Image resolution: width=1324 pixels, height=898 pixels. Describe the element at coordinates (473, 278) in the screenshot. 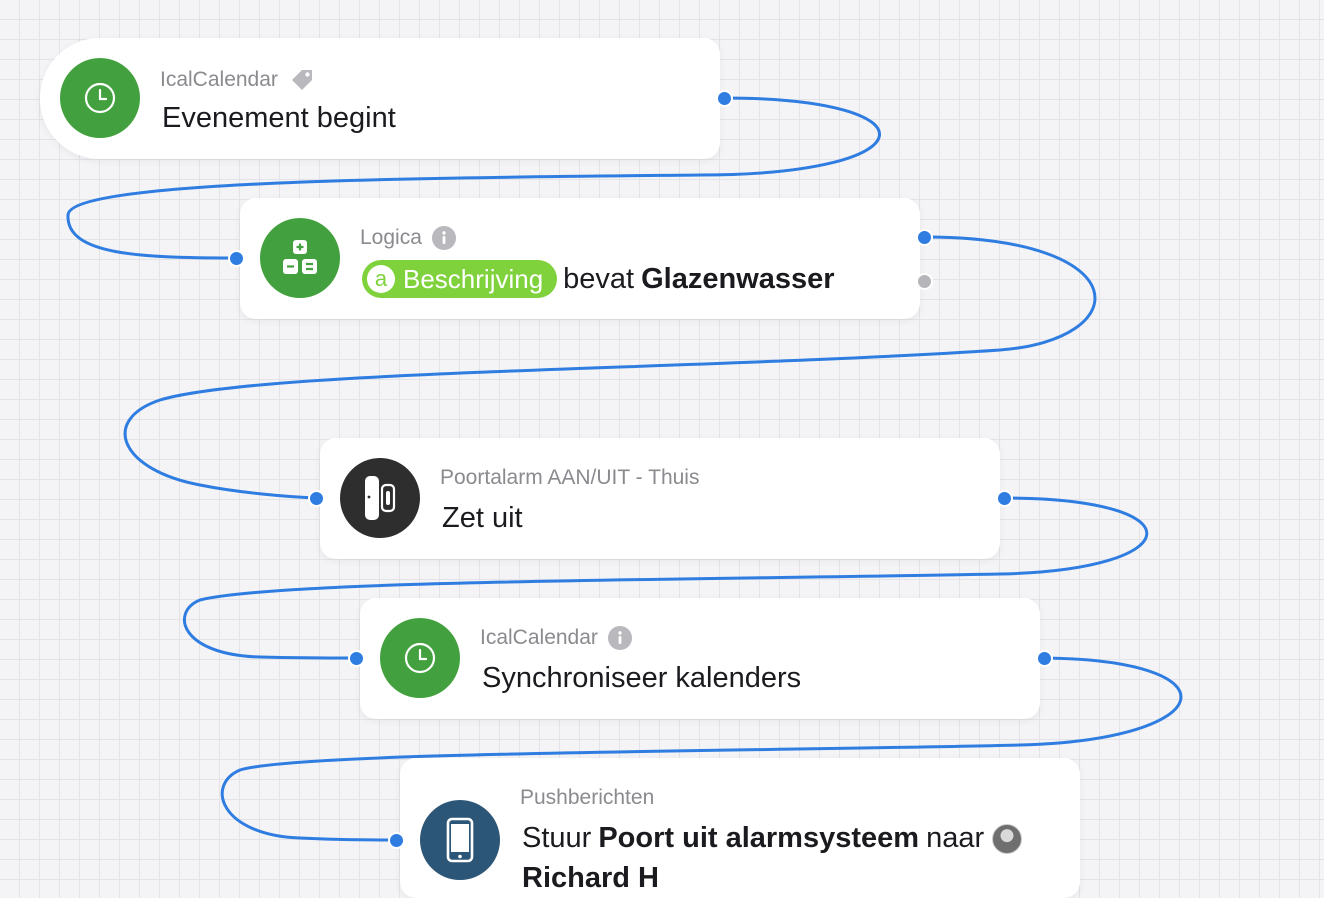

I see `token-label: Beschrijving` at that location.